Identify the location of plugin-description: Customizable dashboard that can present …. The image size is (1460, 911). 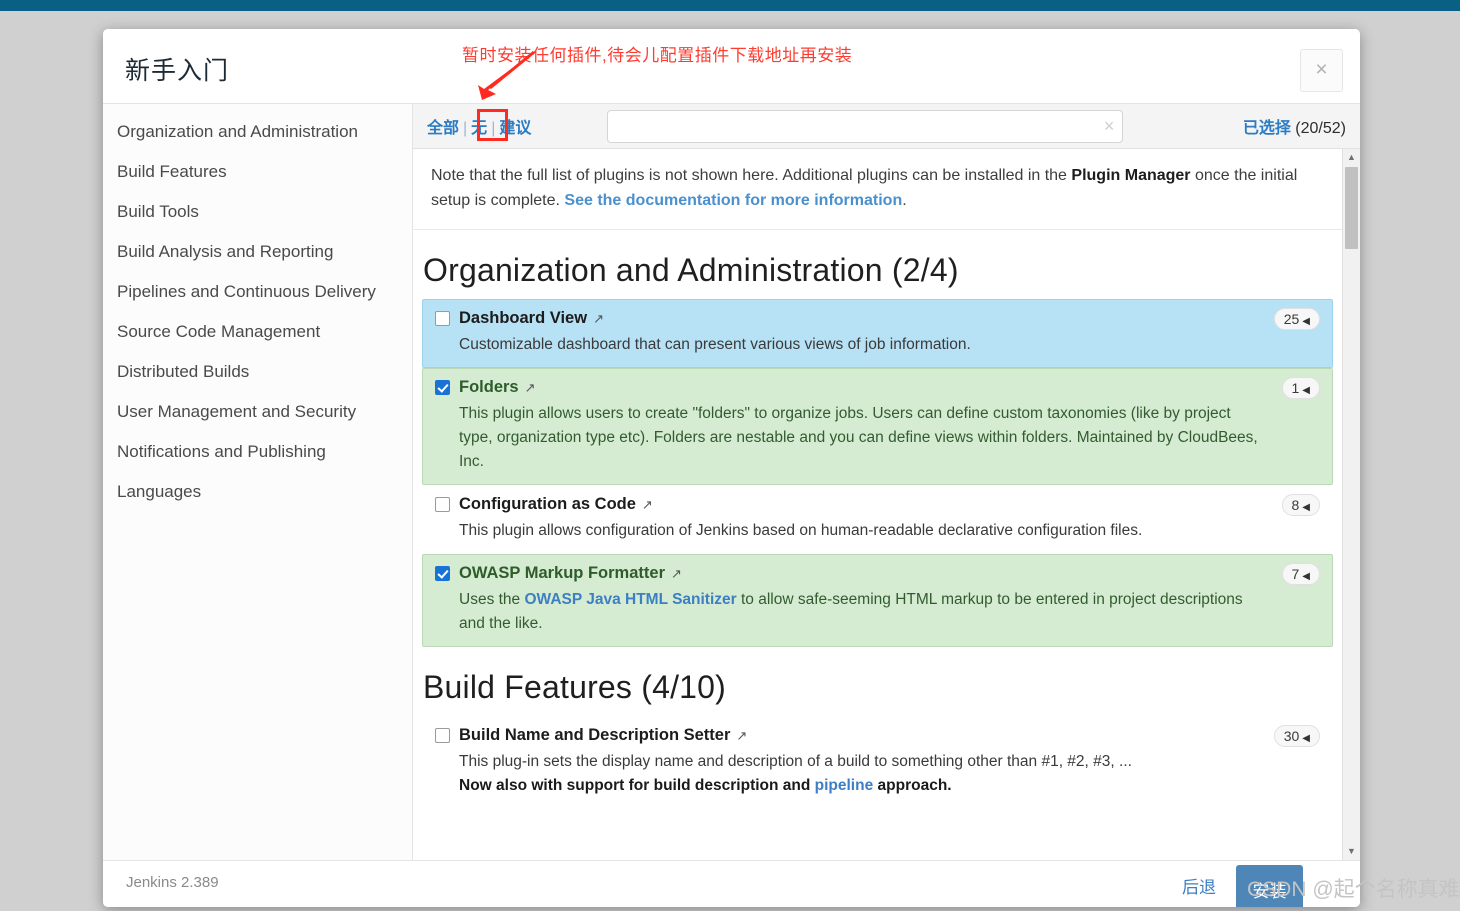
(715, 344).